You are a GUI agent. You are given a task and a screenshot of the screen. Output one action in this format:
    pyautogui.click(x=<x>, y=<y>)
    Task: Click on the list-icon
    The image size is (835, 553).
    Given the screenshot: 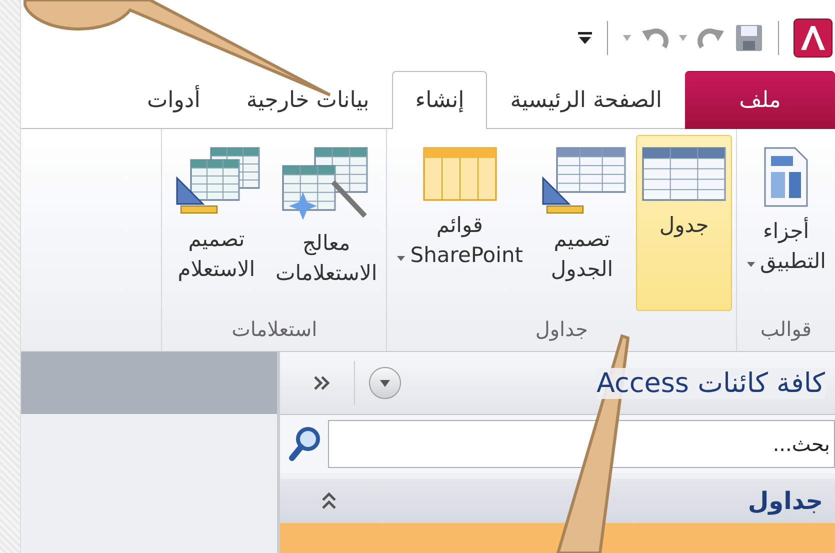 What is the action you would take?
    pyautogui.click(x=460, y=174)
    